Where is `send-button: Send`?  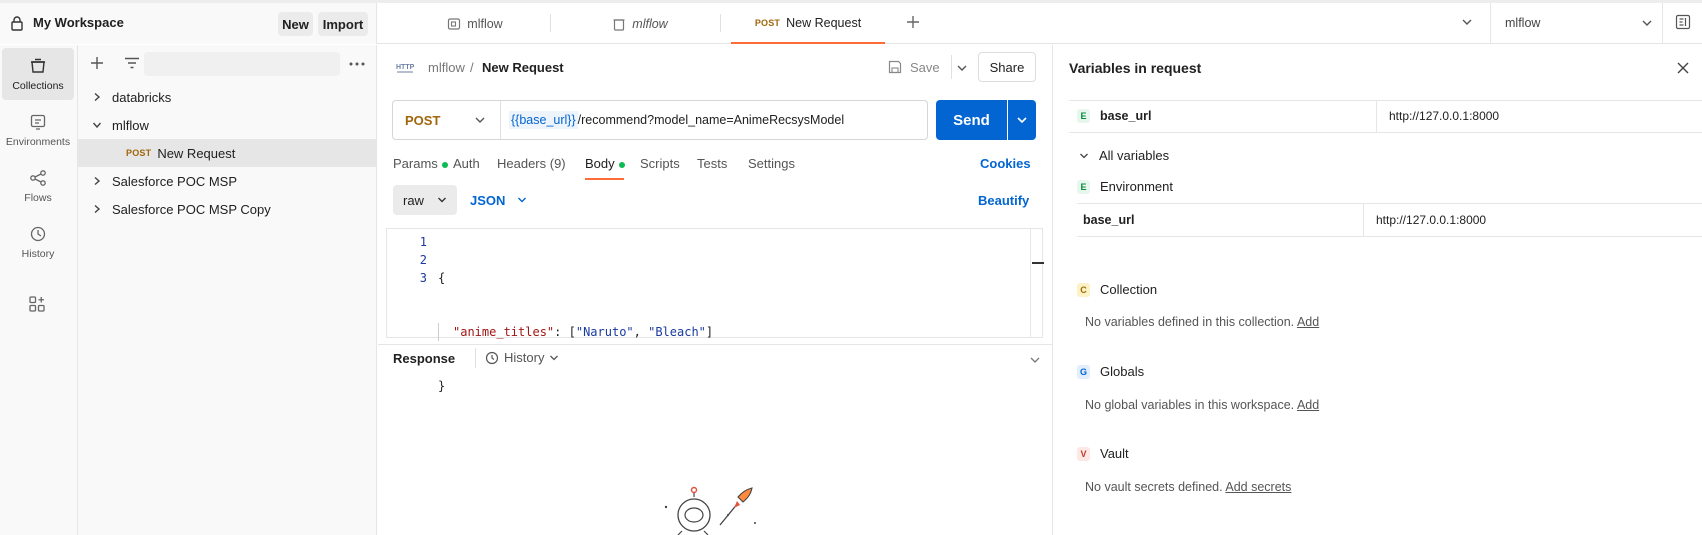
send-button: Send is located at coordinates (971, 120).